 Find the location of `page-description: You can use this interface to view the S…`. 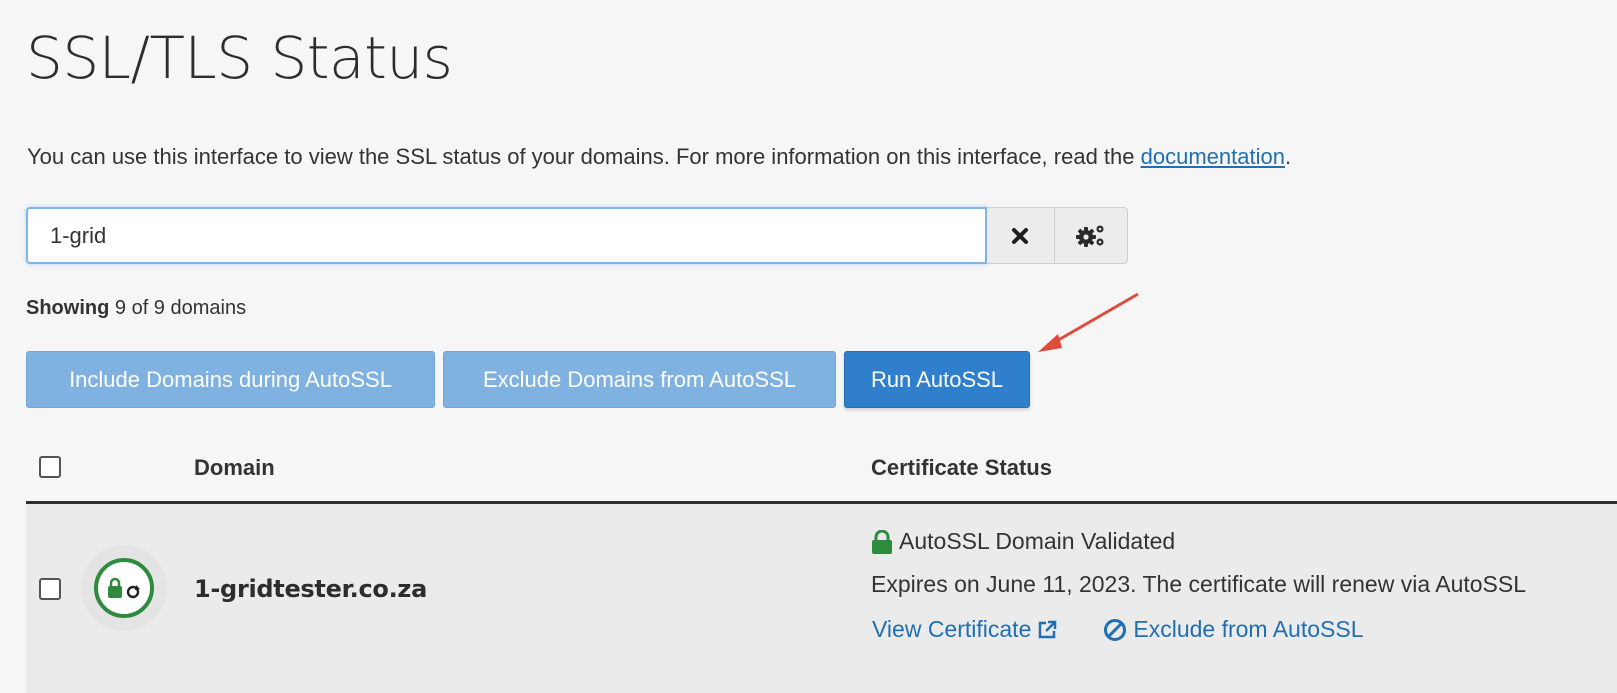

page-description: You can use this interface to view the S… is located at coordinates (659, 157).